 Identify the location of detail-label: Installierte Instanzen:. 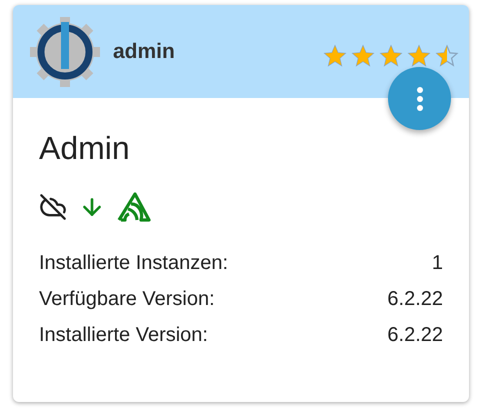
(133, 263).